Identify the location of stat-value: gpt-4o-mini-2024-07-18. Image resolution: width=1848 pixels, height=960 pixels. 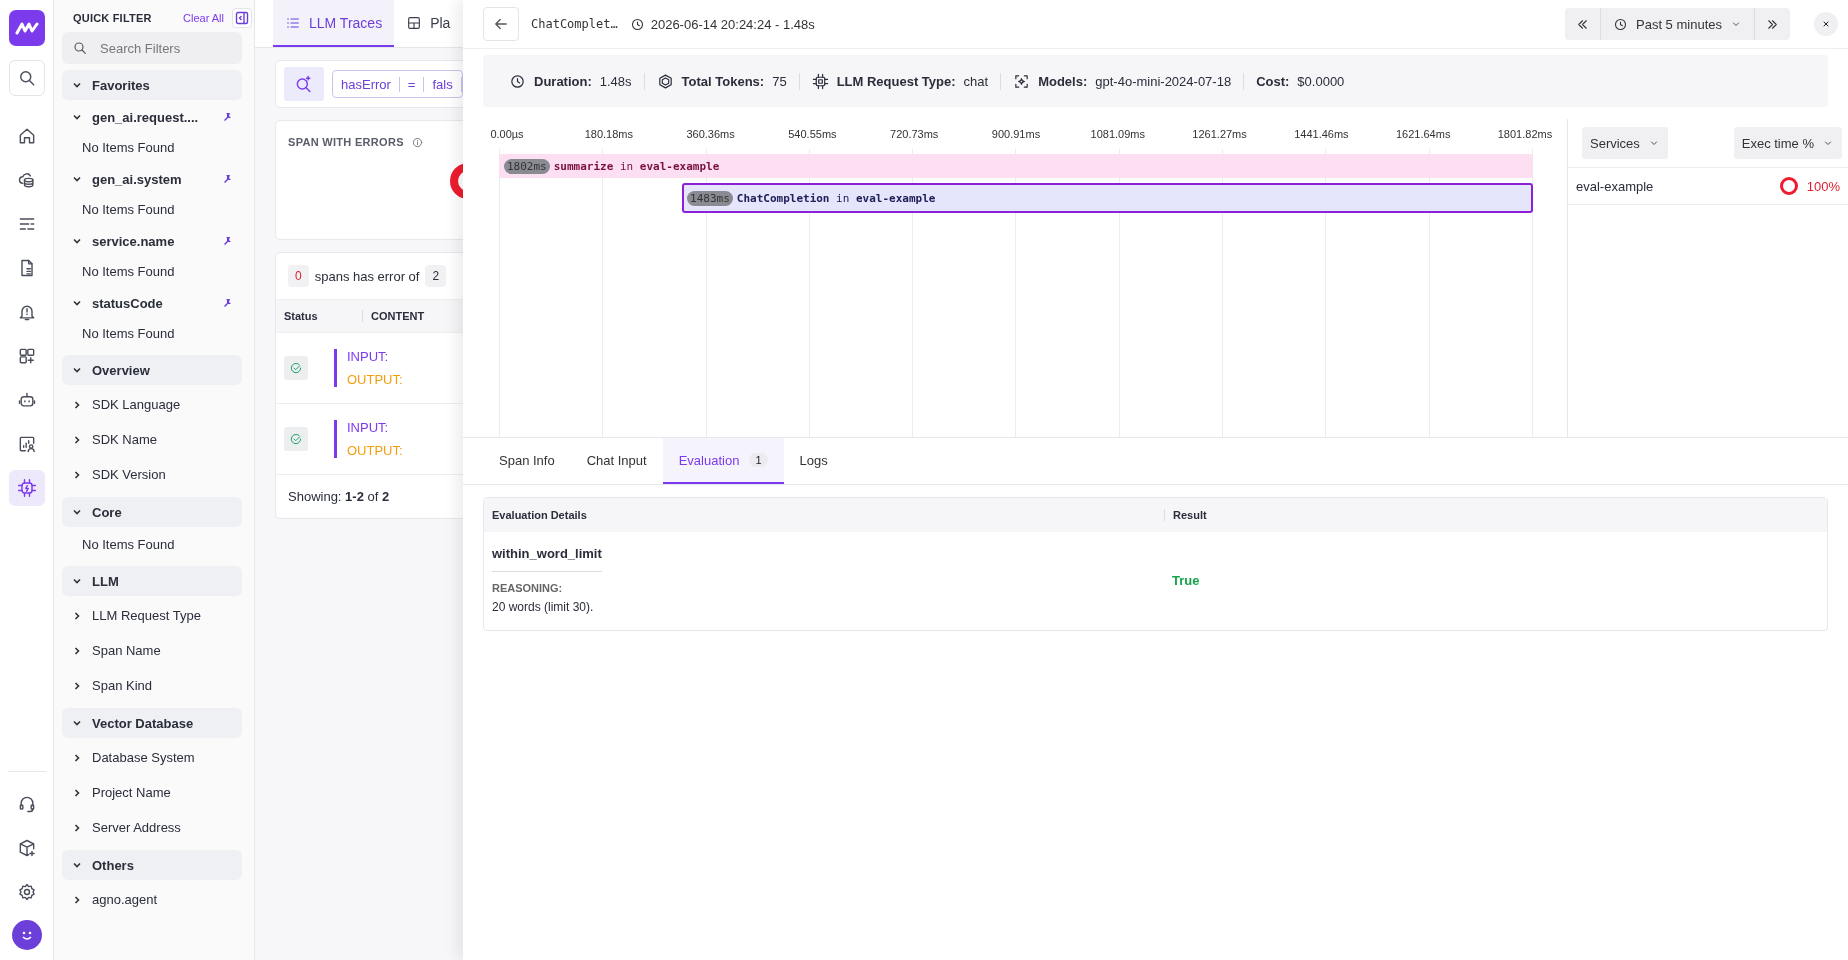
(1163, 81).